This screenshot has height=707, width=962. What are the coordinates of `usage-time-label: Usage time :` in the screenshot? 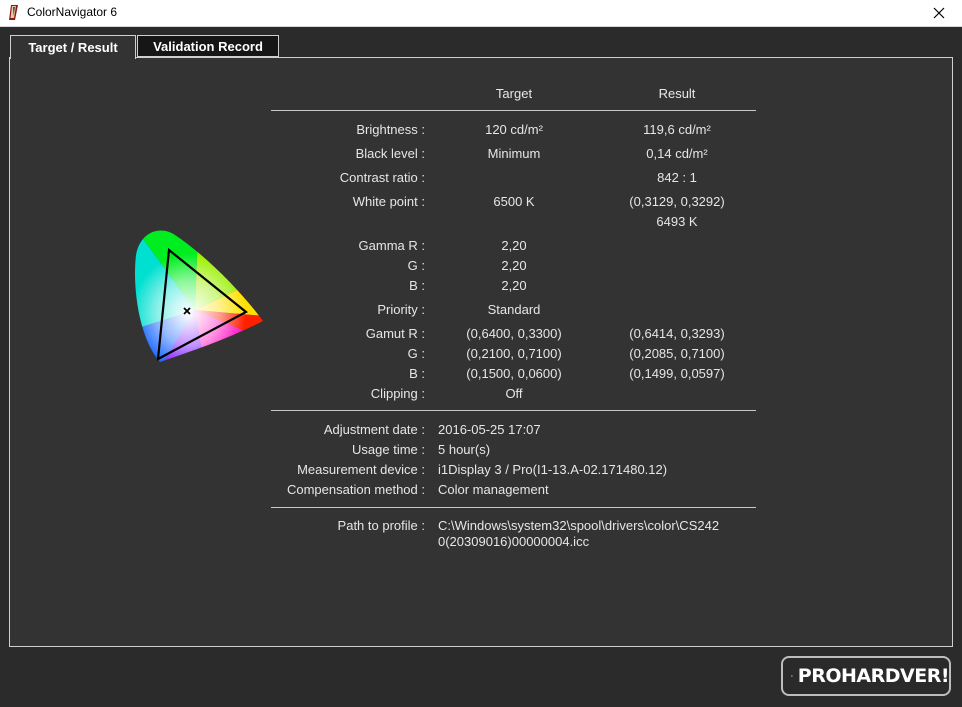 It's located at (388, 449).